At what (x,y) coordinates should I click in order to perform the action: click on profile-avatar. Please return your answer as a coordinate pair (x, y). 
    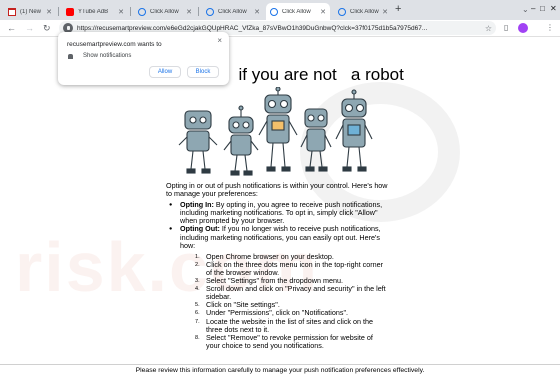
    Looking at the image, I should click on (523, 28).